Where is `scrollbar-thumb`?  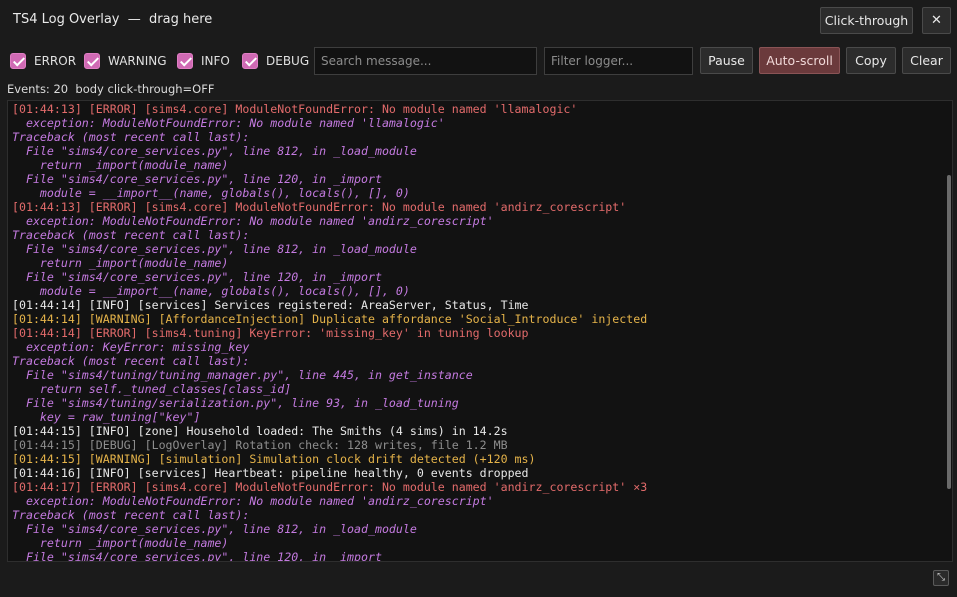 scrollbar-thumb is located at coordinates (949, 332).